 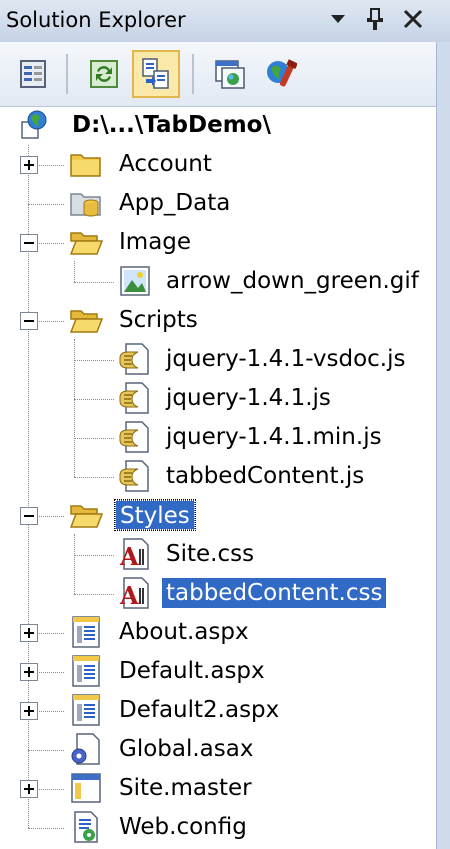 I want to click on refresh-button, so click(x=104, y=74).